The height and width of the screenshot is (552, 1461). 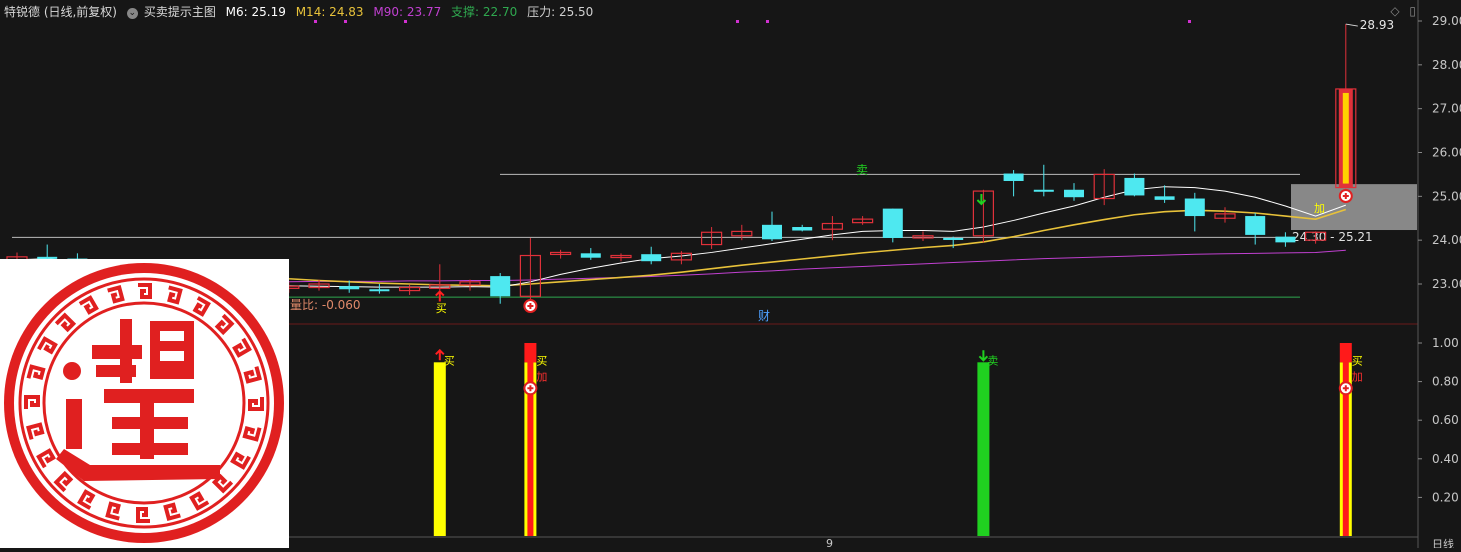 What do you see at coordinates (441, 308) in the screenshot?
I see `buy-marker: 买` at bounding box center [441, 308].